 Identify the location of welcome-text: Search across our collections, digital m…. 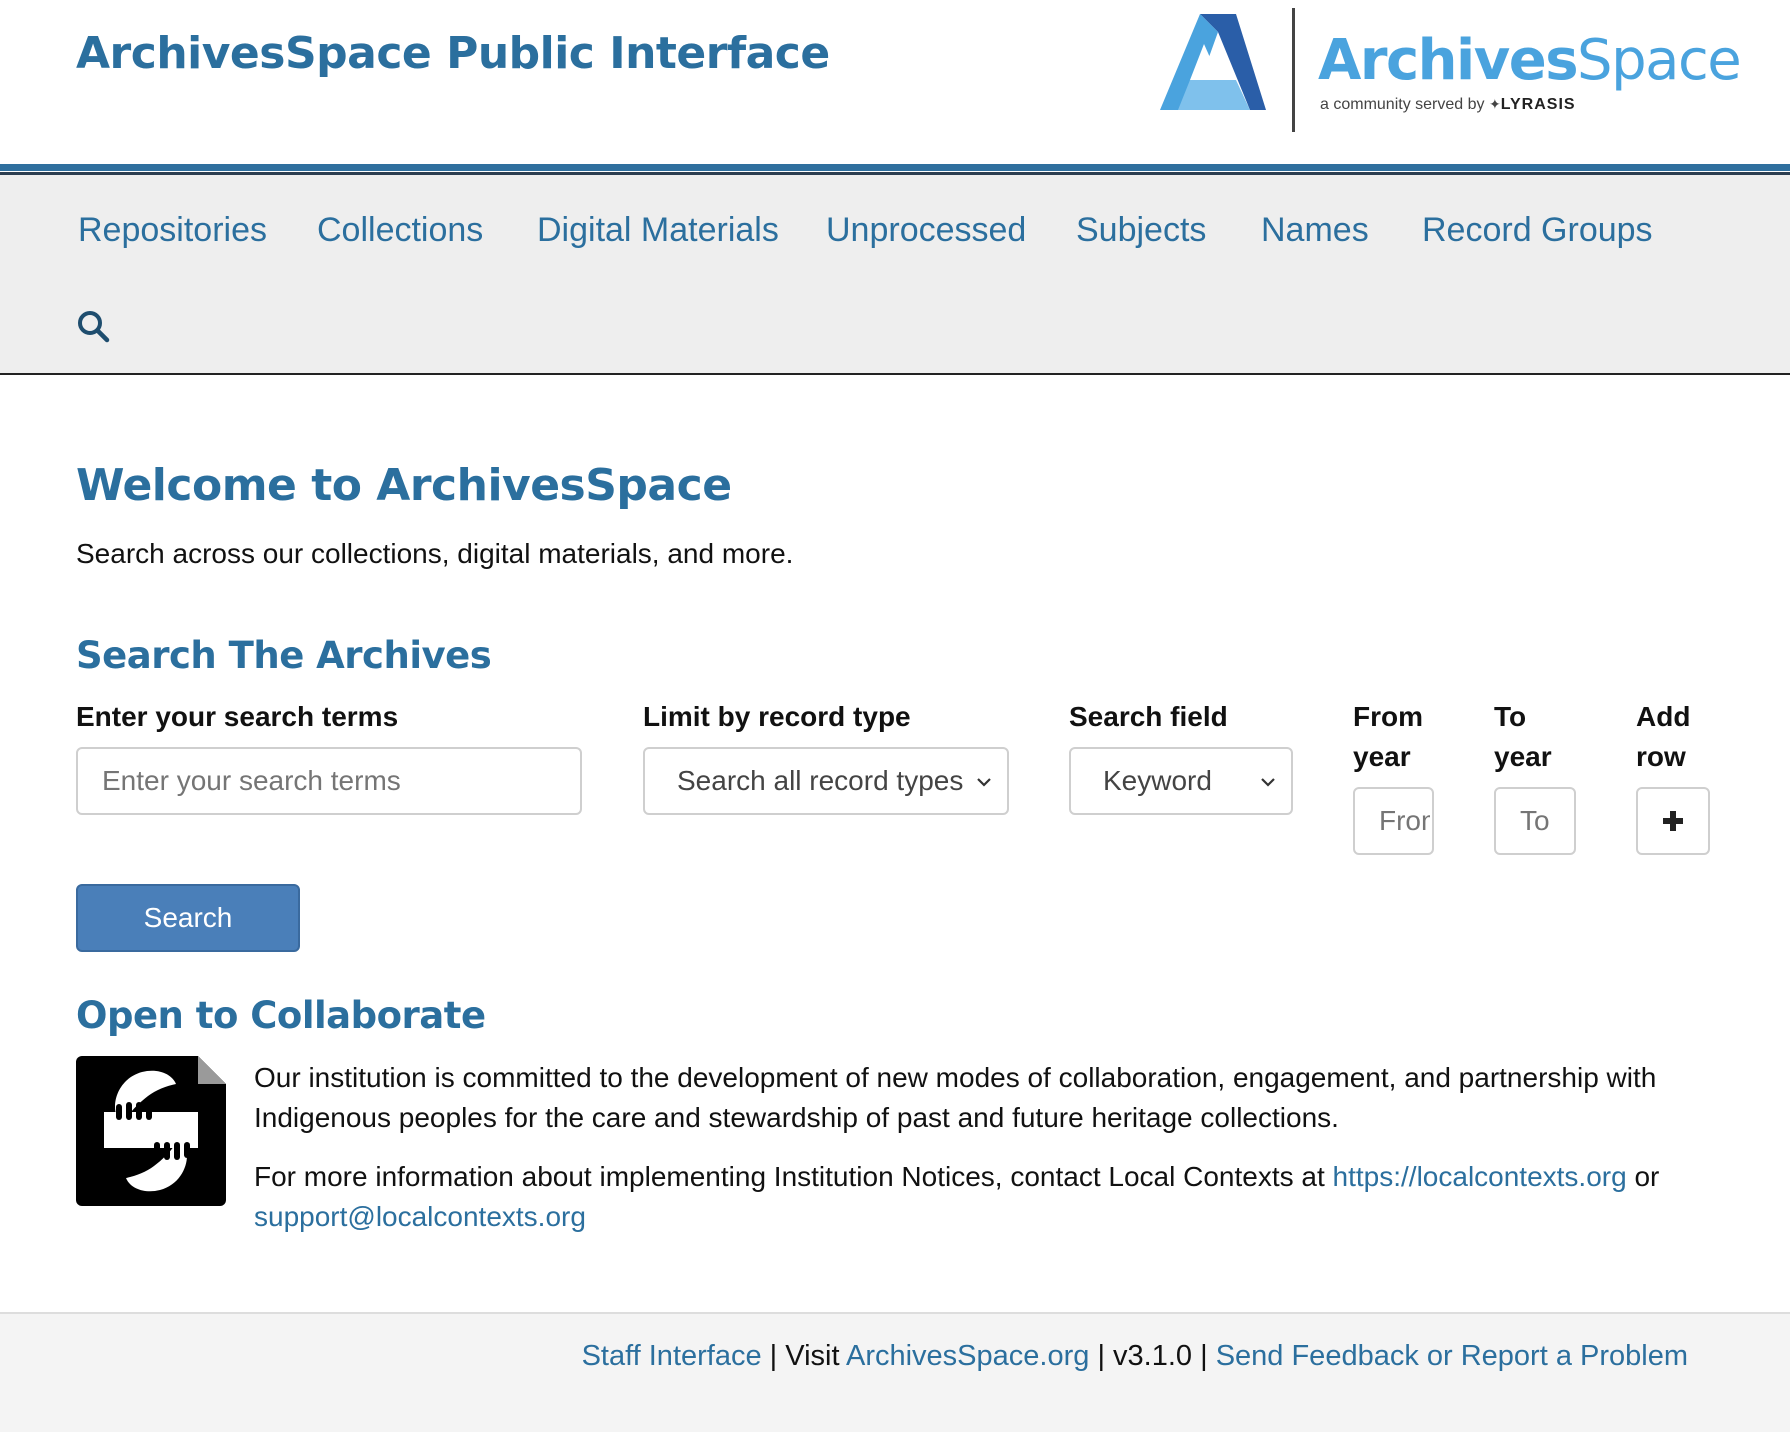
(435, 553).